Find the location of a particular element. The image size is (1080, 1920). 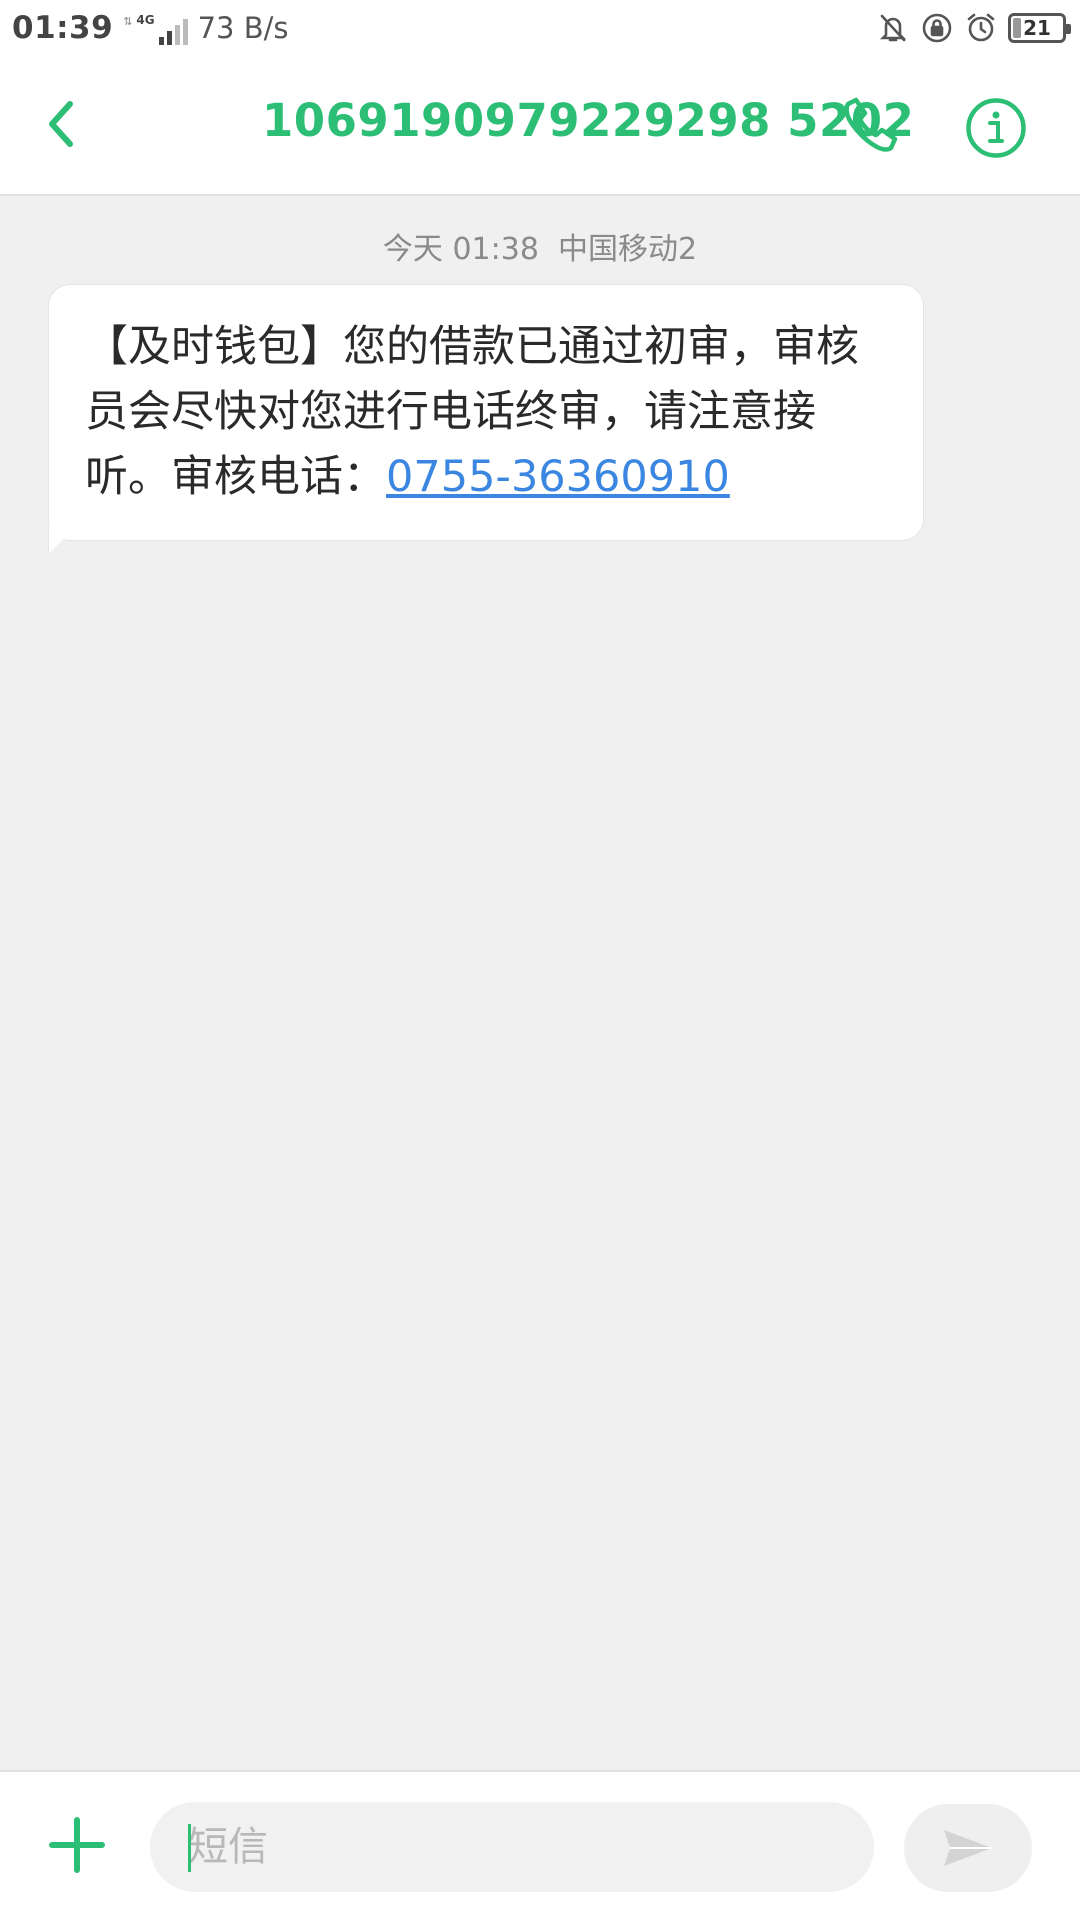

network-indicator: ⇅ 4G is located at coordinates (155, 28).